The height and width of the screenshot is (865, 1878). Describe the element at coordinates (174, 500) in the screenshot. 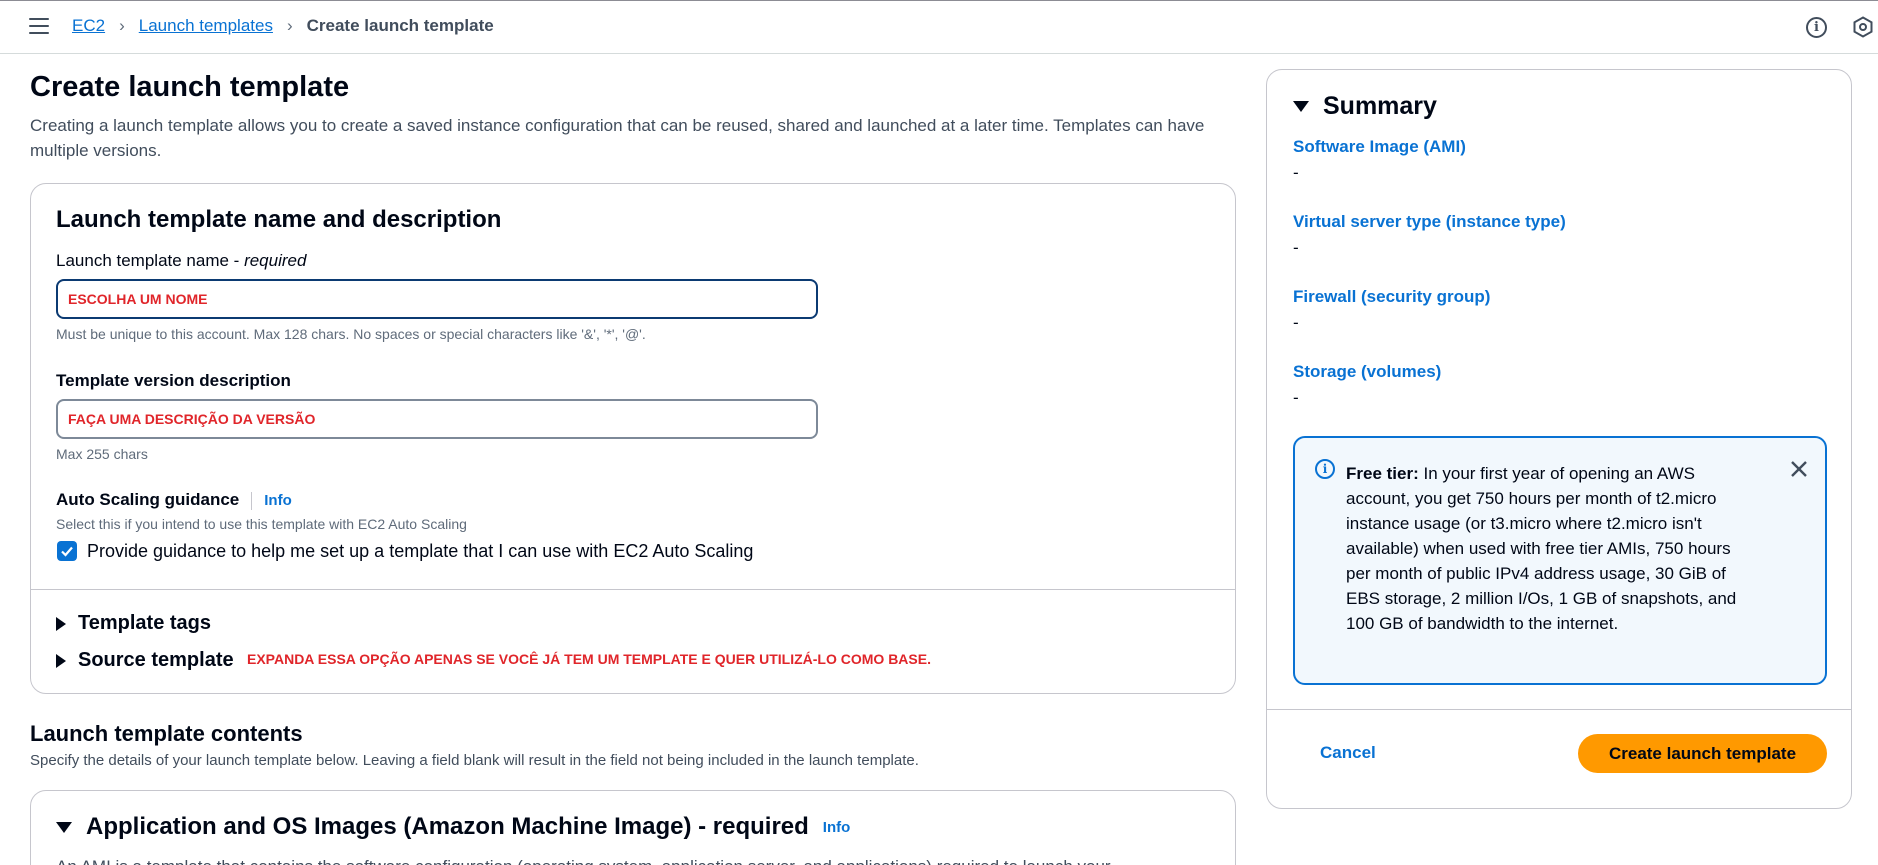

I see `autoscaling-label: Auto Scaling guidance Info` at that location.